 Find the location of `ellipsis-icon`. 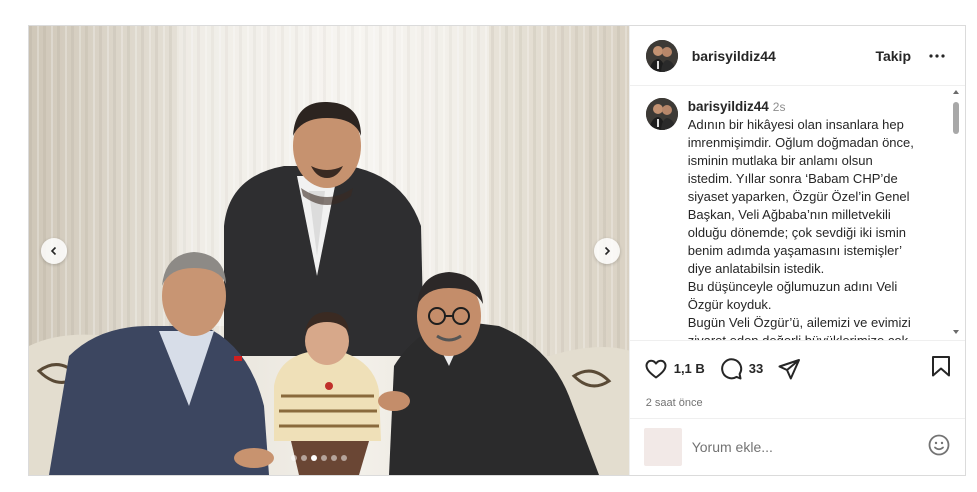

ellipsis-icon is located at coordinates (937, 55).